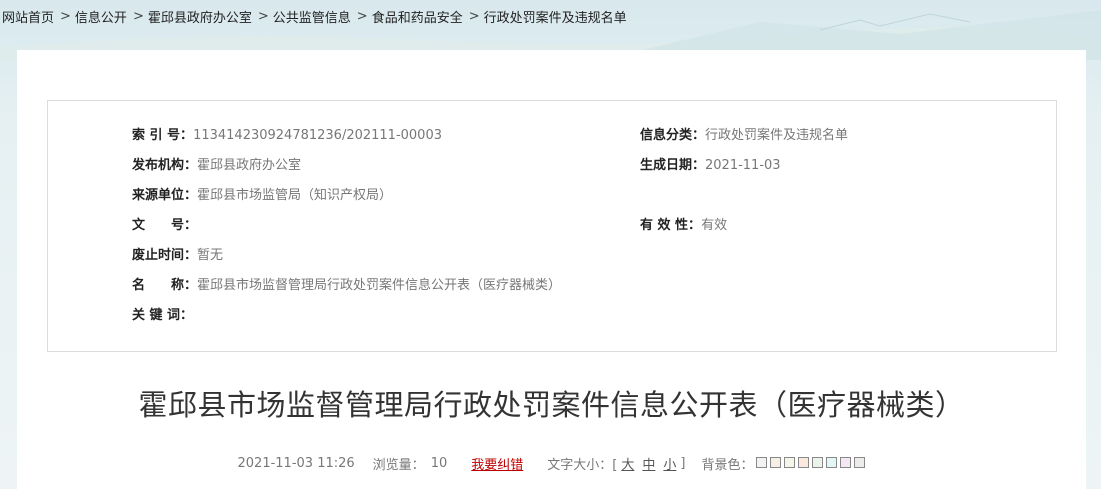  I want to click on breadcrumb-gov-office: 霍邱县政府办公室, so click(200, 16).